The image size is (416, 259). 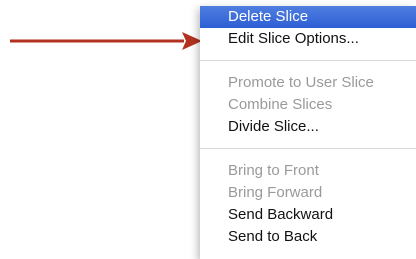 I want to click on menu-item-bring-forward: Bring Forward, so click(x=308, y=193).